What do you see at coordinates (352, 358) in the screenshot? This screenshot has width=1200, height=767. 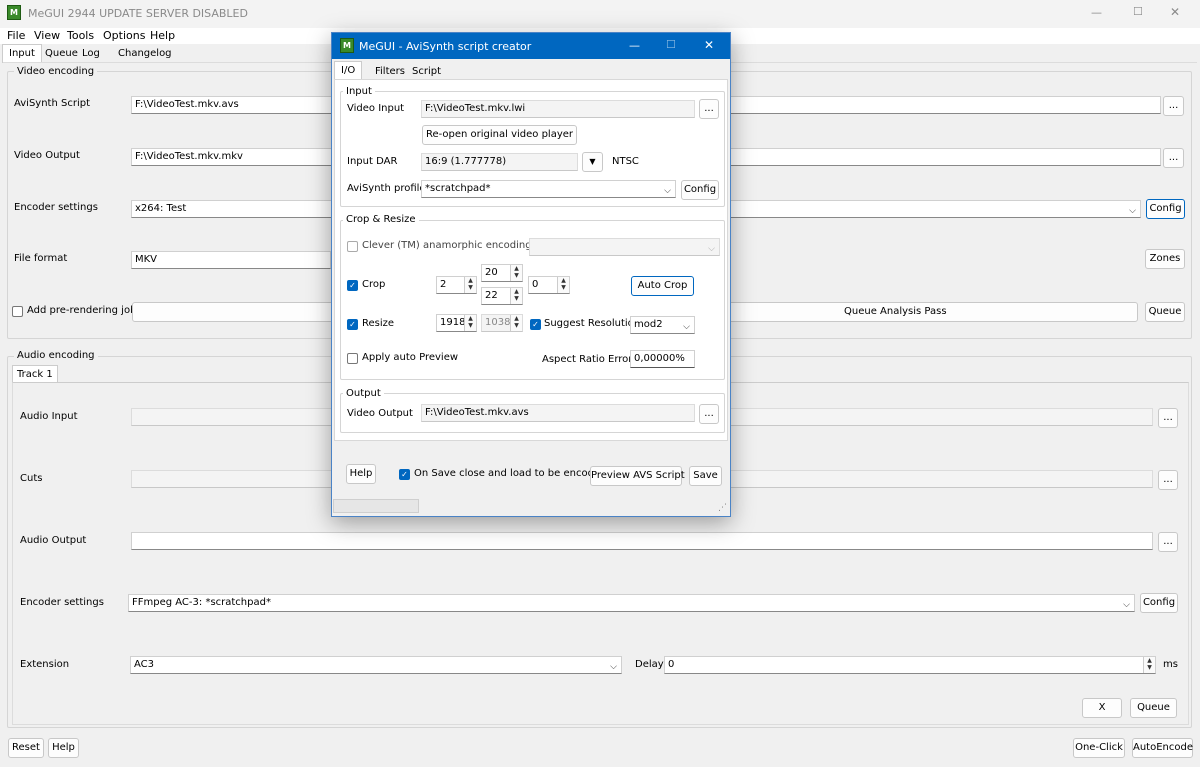 I see `apply-auto-preview-checkbox` at bounding box center [352, 358].